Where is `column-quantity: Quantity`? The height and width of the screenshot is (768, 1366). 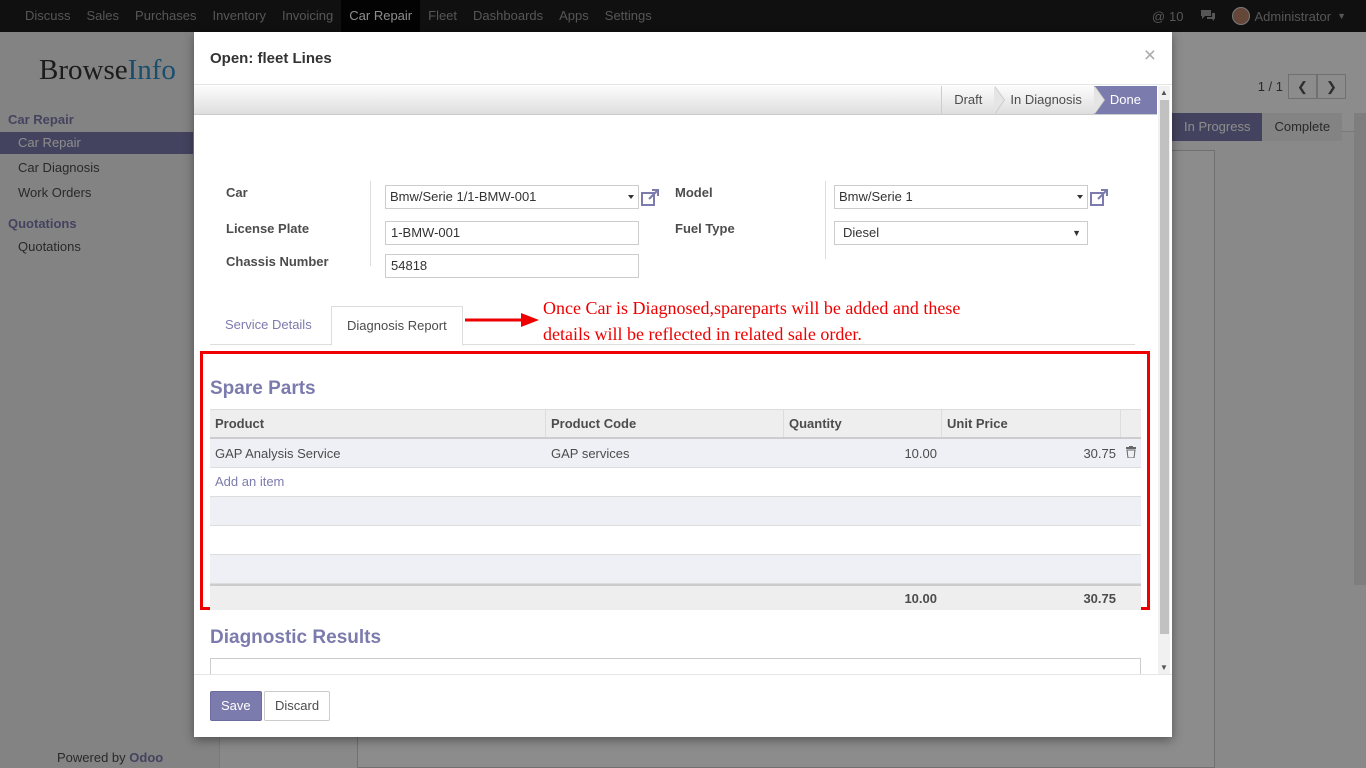 column-quantity: Quantity is located at coordinates (863, 423).